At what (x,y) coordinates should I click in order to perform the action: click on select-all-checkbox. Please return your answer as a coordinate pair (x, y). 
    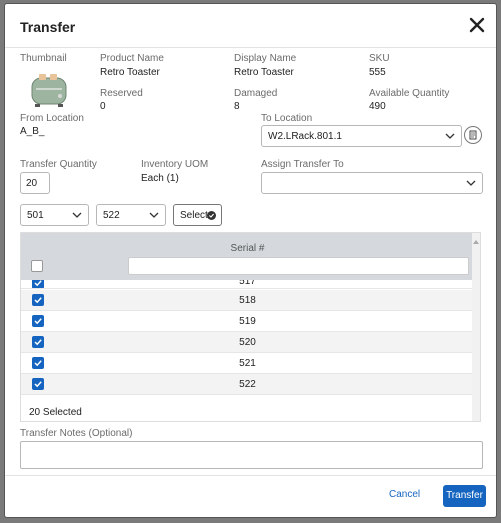
    Looking at the image, I should click on (37, 266).